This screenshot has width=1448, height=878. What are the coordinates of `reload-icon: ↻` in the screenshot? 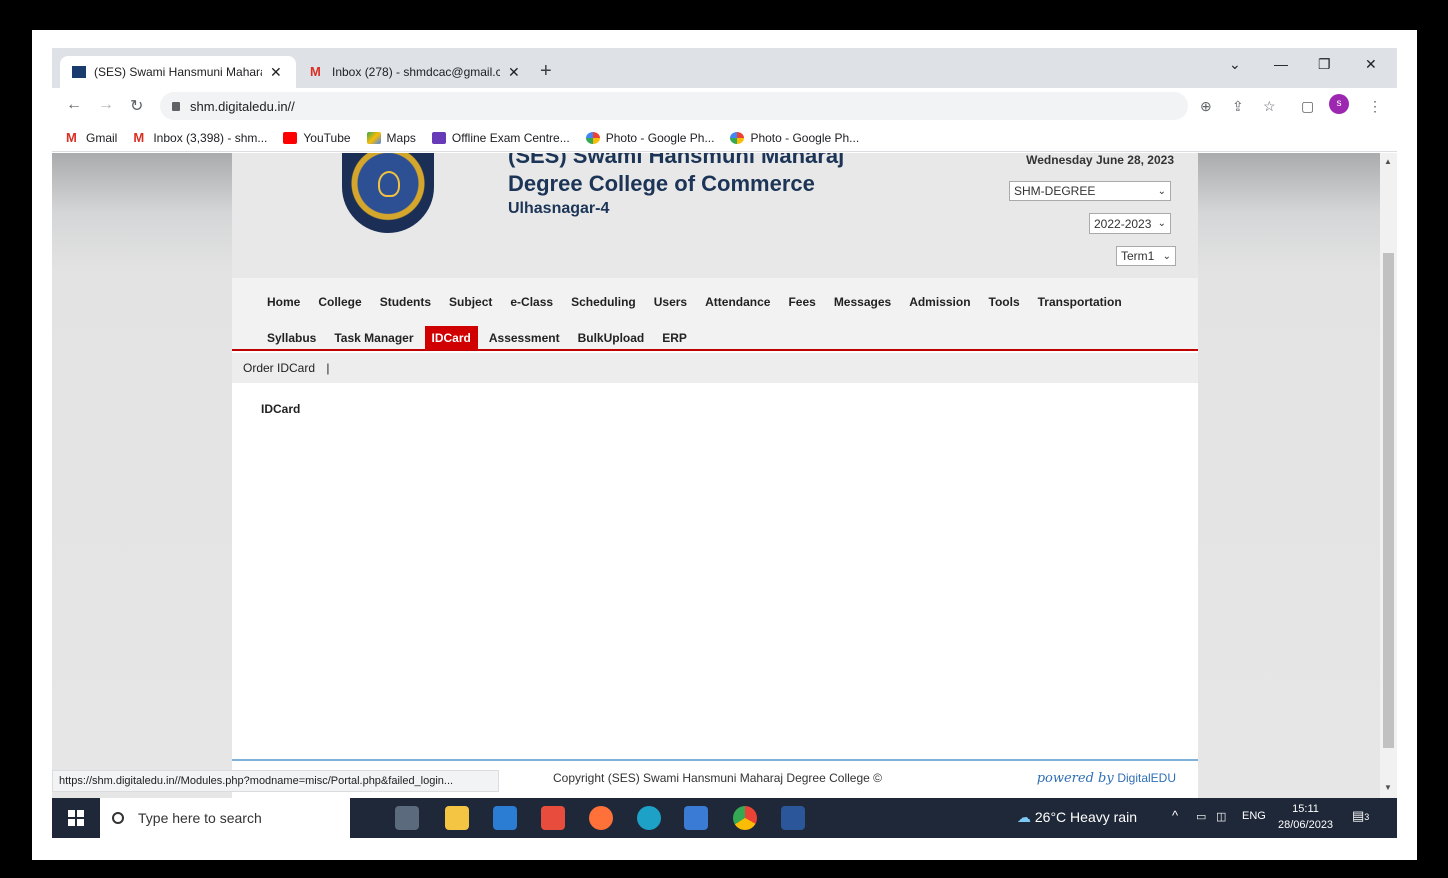 It's located at (136, 106).